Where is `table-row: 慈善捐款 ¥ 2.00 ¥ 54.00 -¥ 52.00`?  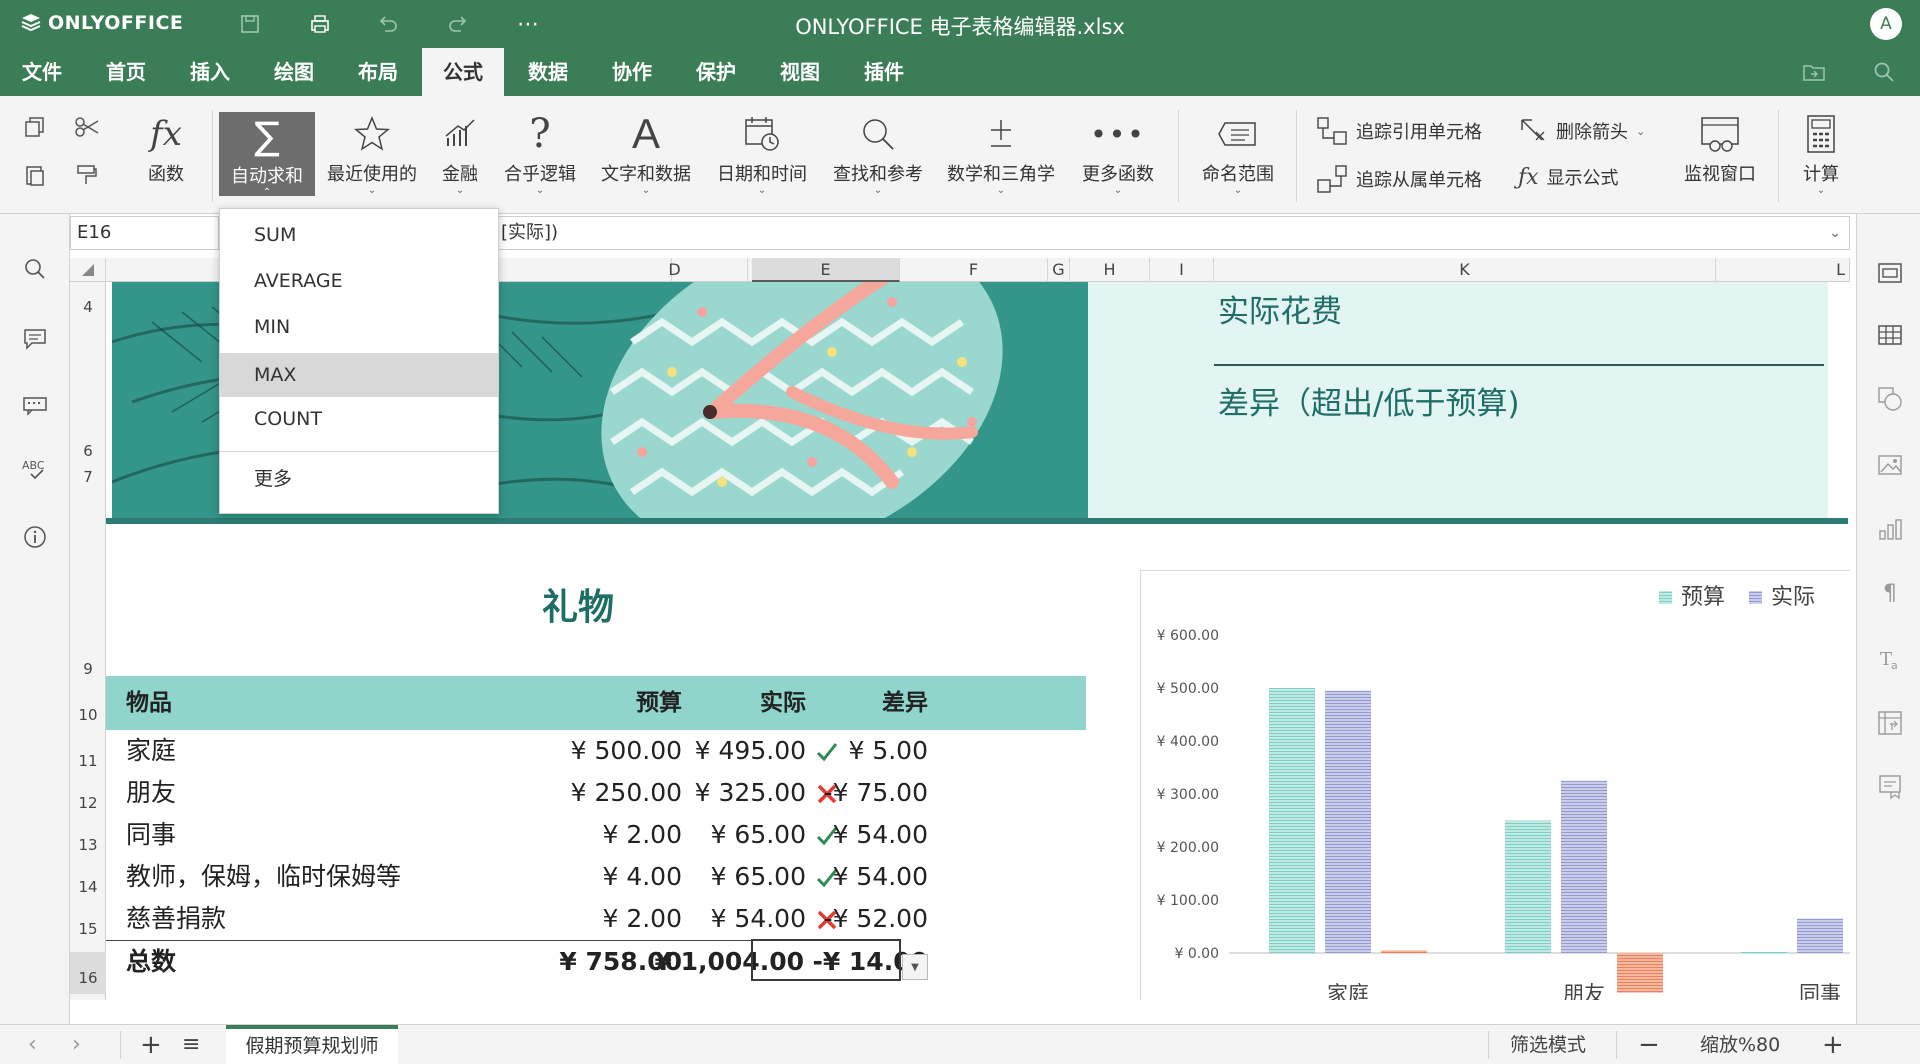 table-row: 慈善捐款 ¥ 2.00 ¥ 54.00 -¥ 52.00 is located at coordinates (606, 919).